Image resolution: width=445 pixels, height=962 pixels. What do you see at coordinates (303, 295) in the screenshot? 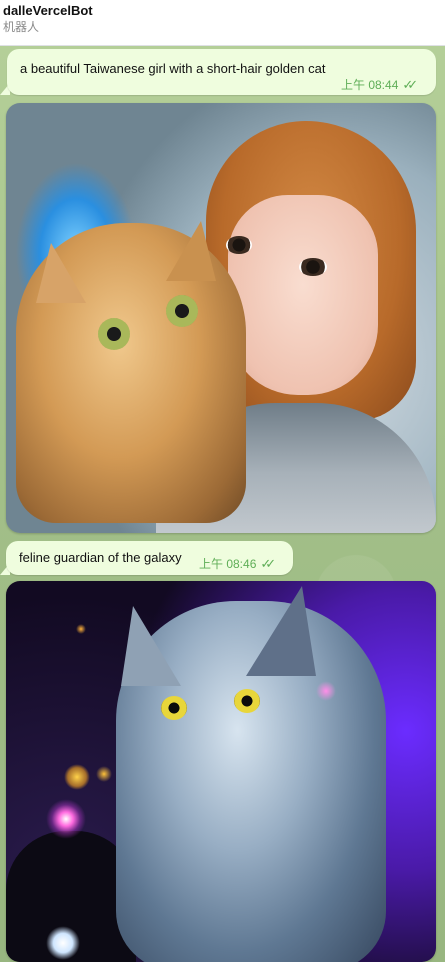
I see `image-subject-face` at bounding box center [303, 295].